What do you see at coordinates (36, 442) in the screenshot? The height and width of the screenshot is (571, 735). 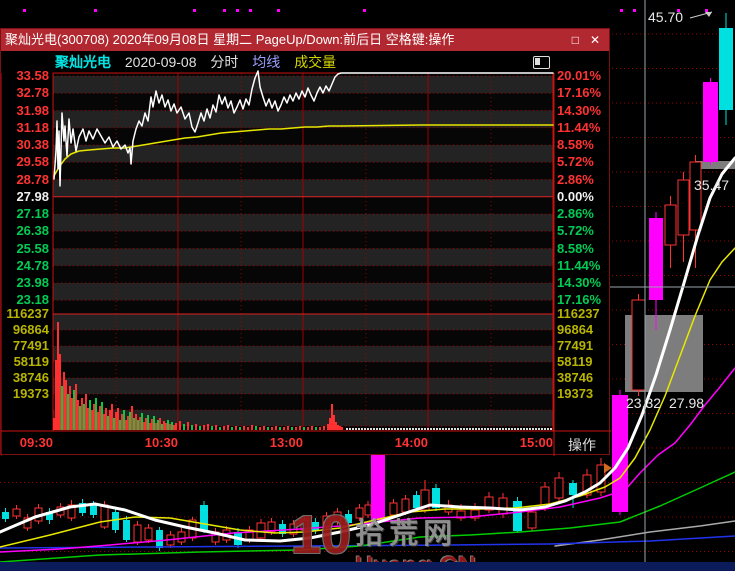 I see `time-label: 09:30` at bounding box center [36, 442].